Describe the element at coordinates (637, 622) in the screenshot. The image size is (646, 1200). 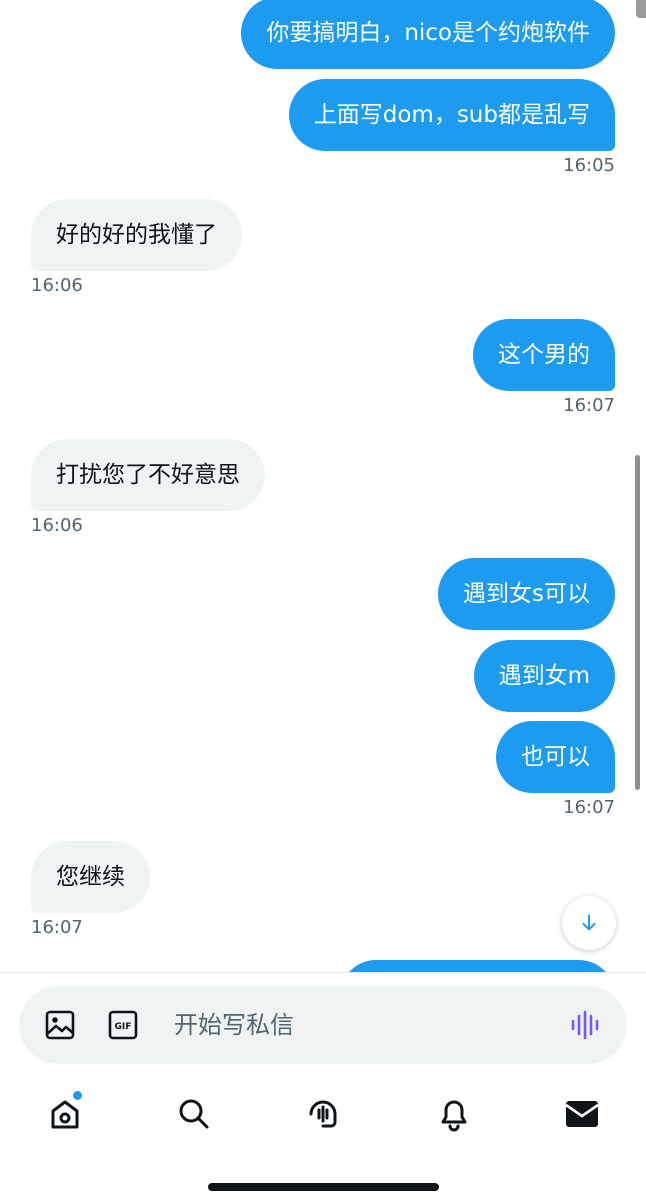
I see `scrollbar-thumb` at that location.